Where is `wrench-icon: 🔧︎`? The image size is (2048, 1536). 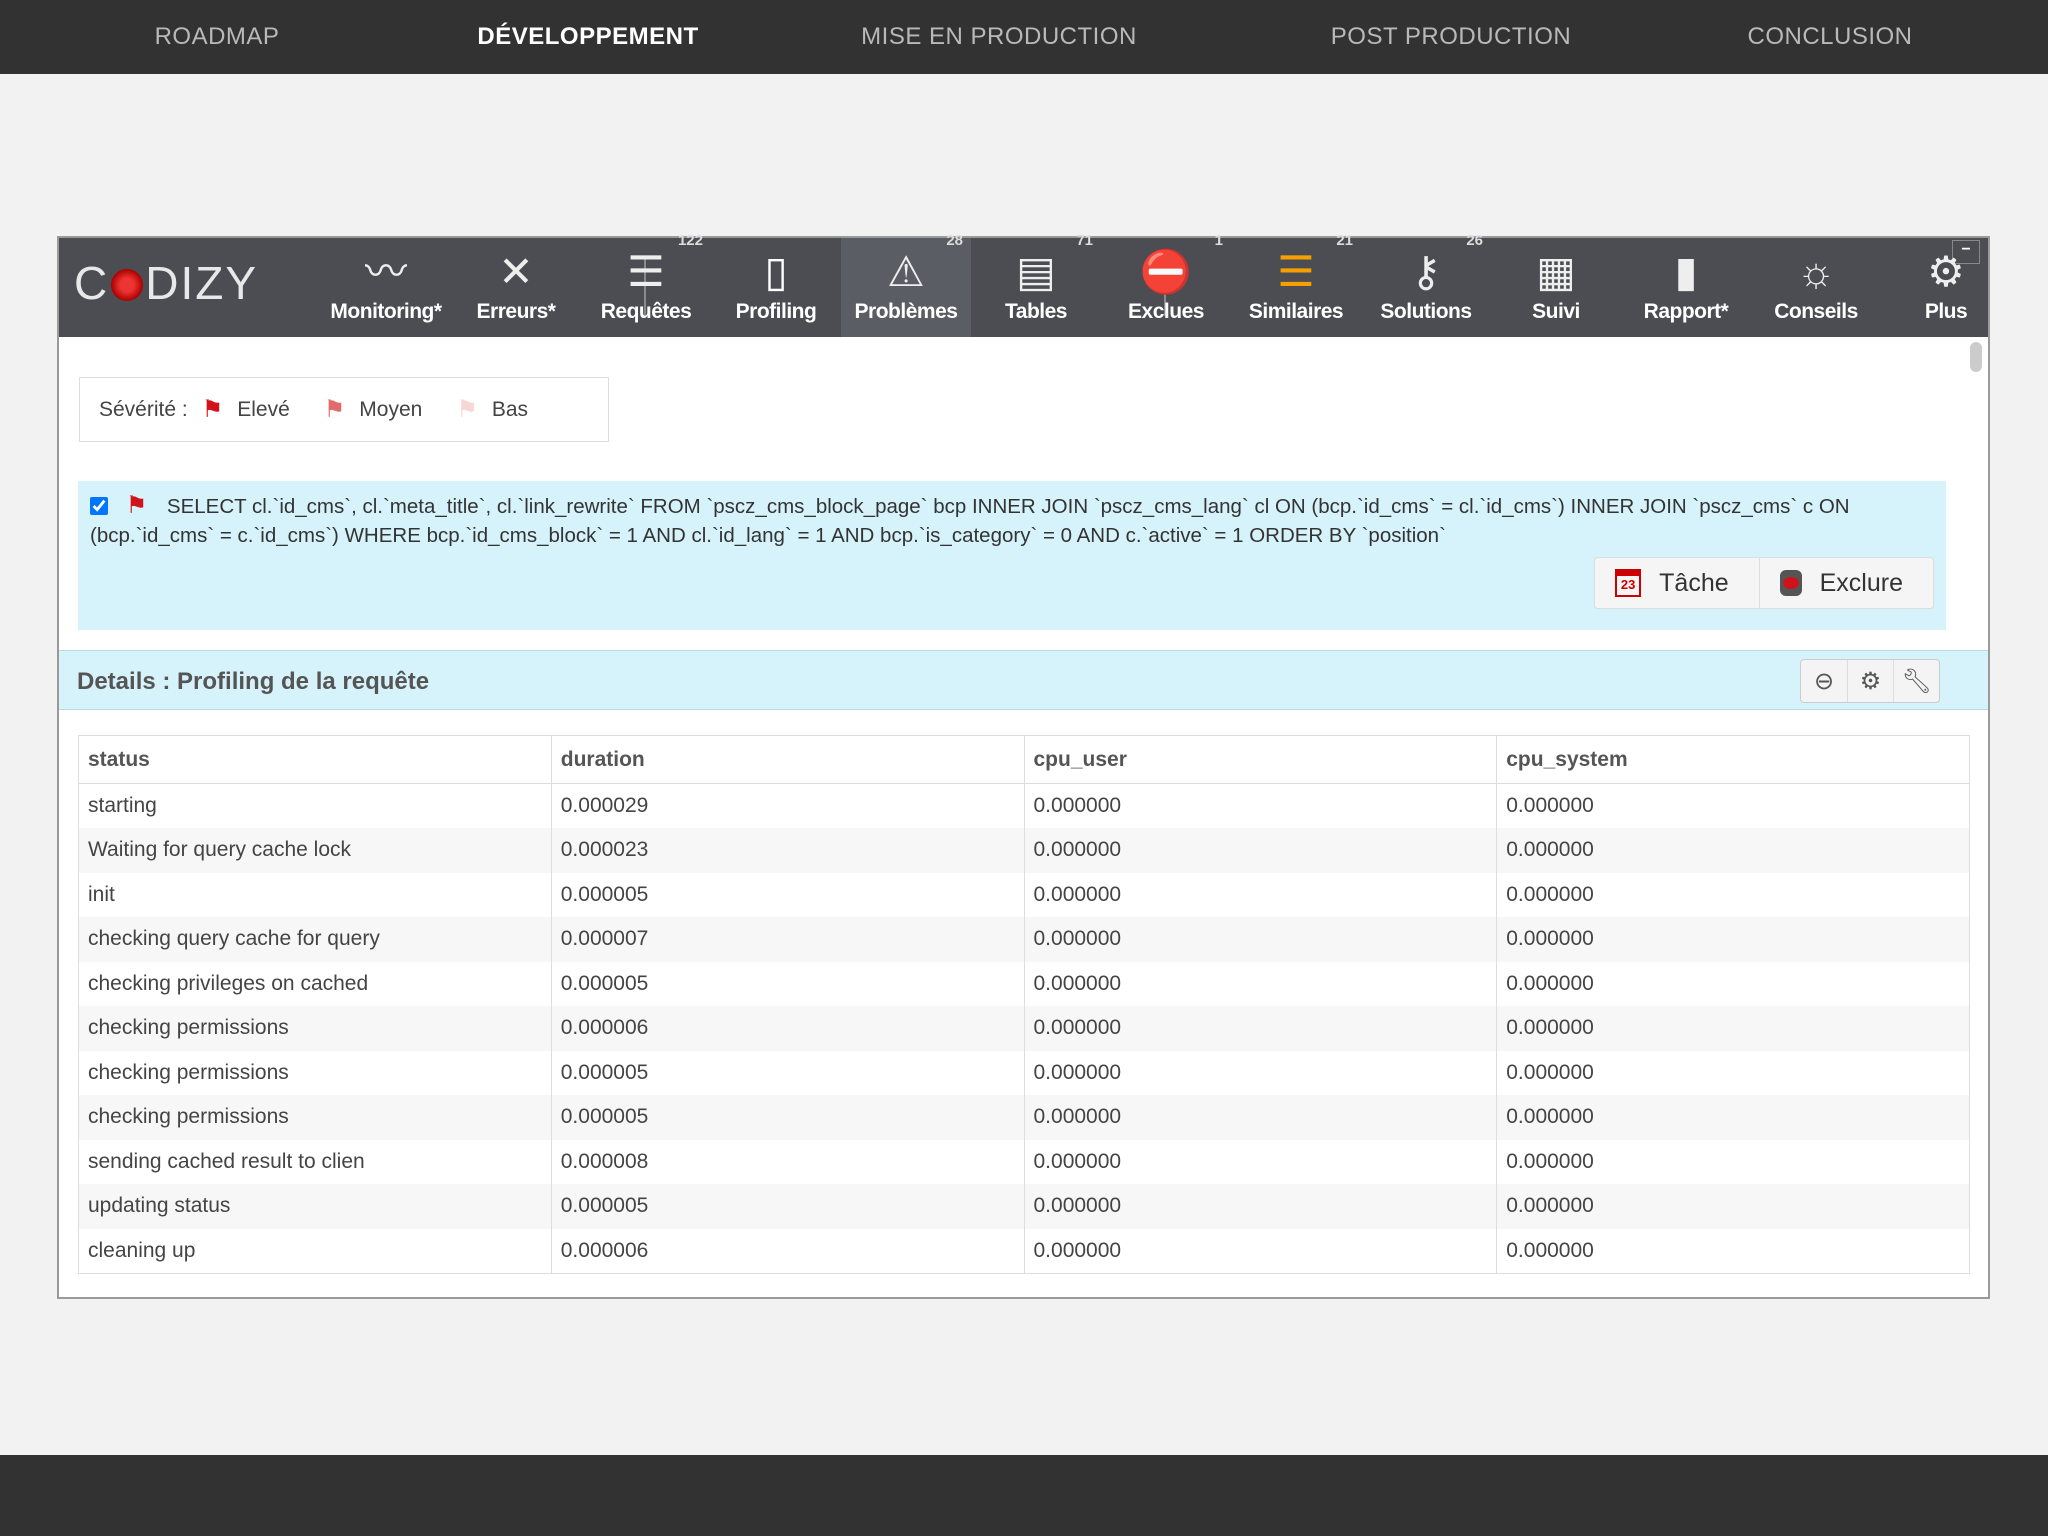 wrench-icon: 🔧︎ is located at coordinates (1916, 681).